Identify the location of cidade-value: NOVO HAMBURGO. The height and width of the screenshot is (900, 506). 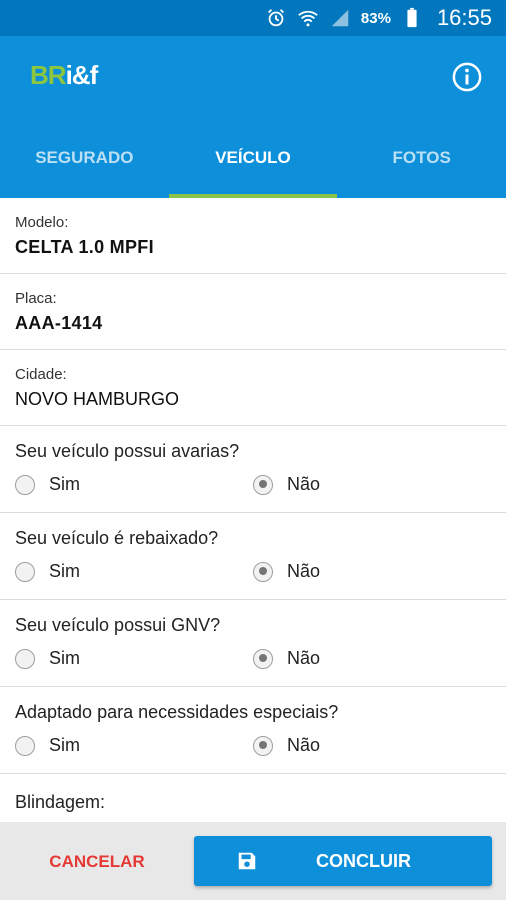
(97, 399).